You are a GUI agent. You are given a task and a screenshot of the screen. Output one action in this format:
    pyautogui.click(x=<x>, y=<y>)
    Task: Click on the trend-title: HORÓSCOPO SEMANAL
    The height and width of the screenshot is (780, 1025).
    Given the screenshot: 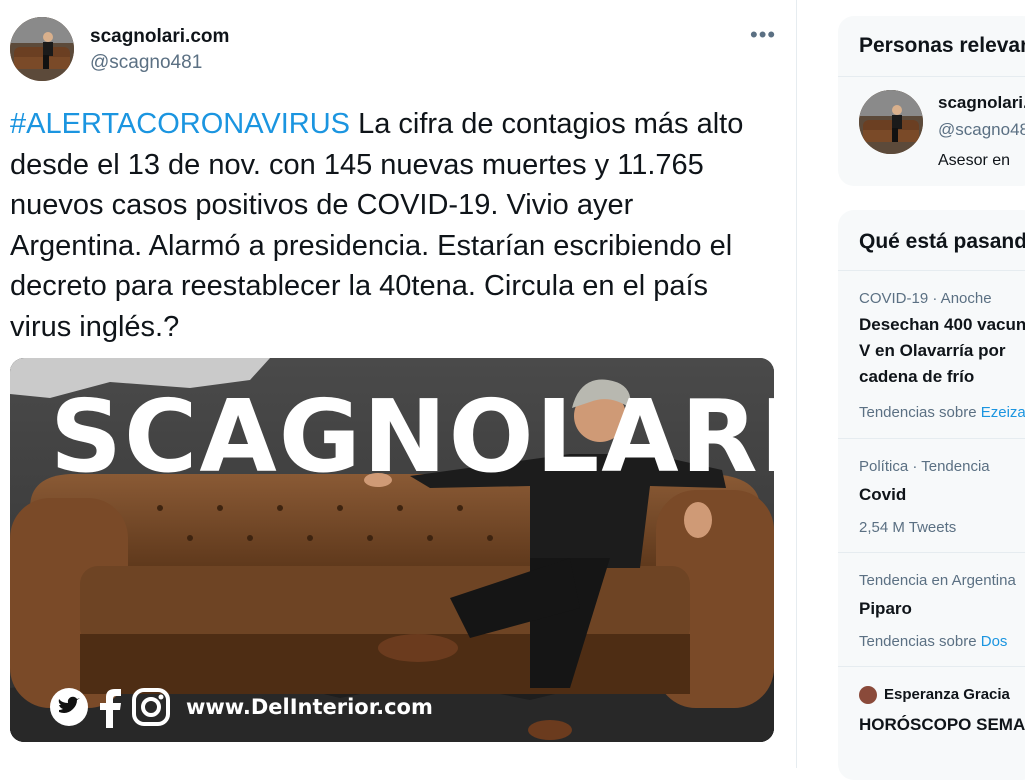 What is the action you would take?
    pyautogui.click(x=942, y=724)
    